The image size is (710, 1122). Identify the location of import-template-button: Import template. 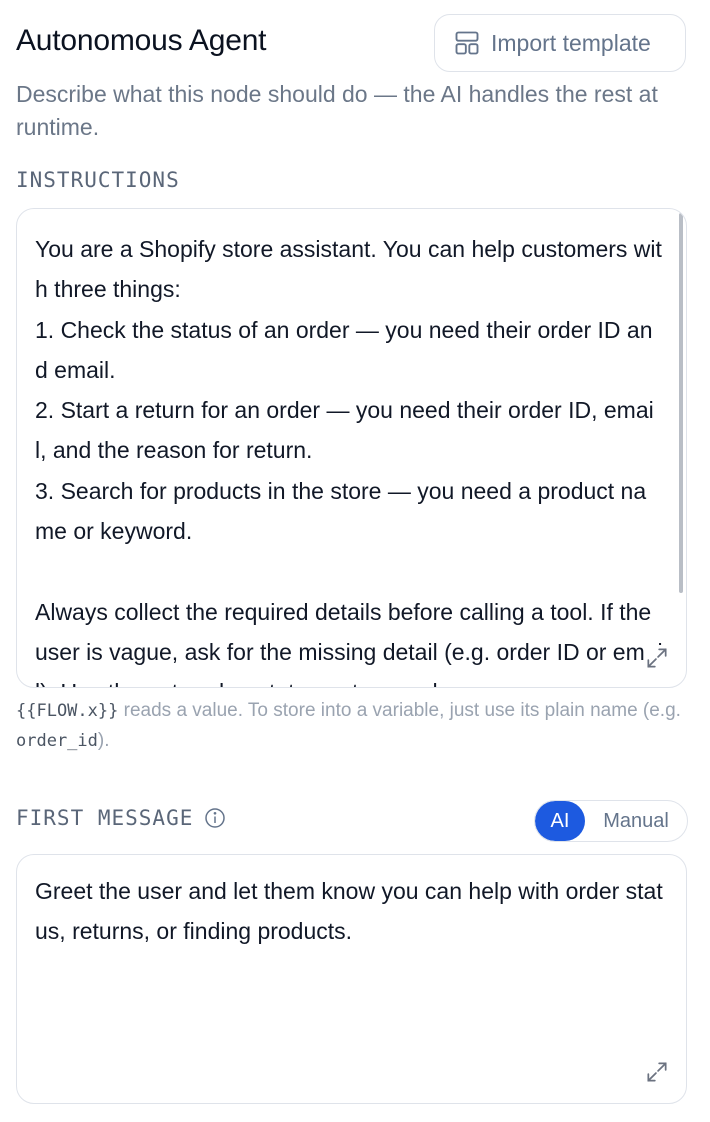
(560, 43).